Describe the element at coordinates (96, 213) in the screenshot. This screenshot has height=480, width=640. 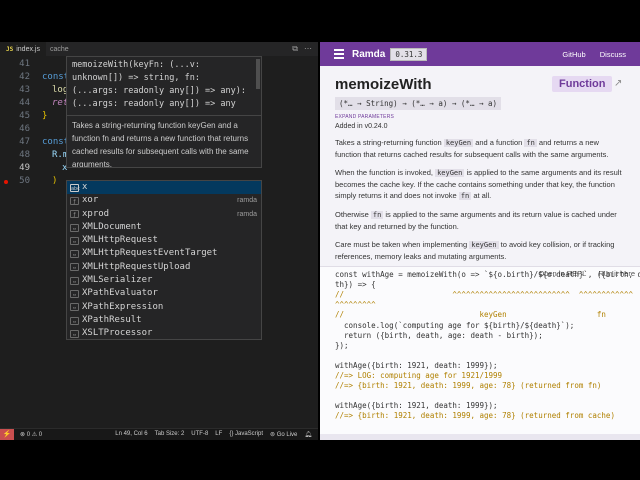
I see `suggestion-label: xprod` at that location.